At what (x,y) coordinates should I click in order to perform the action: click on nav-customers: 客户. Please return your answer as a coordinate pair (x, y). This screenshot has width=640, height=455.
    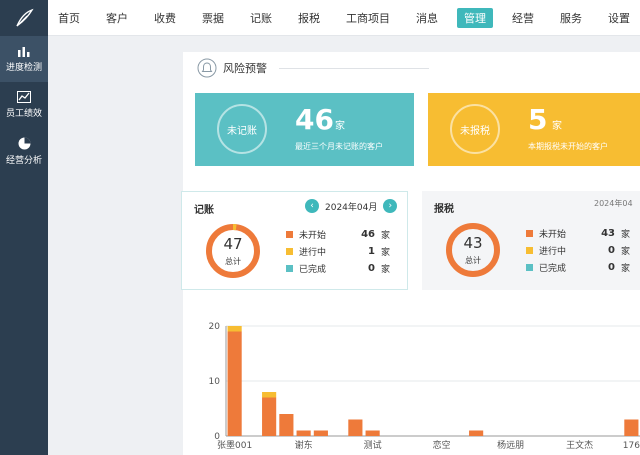
    Looking at the image, I should click on (117, 18).